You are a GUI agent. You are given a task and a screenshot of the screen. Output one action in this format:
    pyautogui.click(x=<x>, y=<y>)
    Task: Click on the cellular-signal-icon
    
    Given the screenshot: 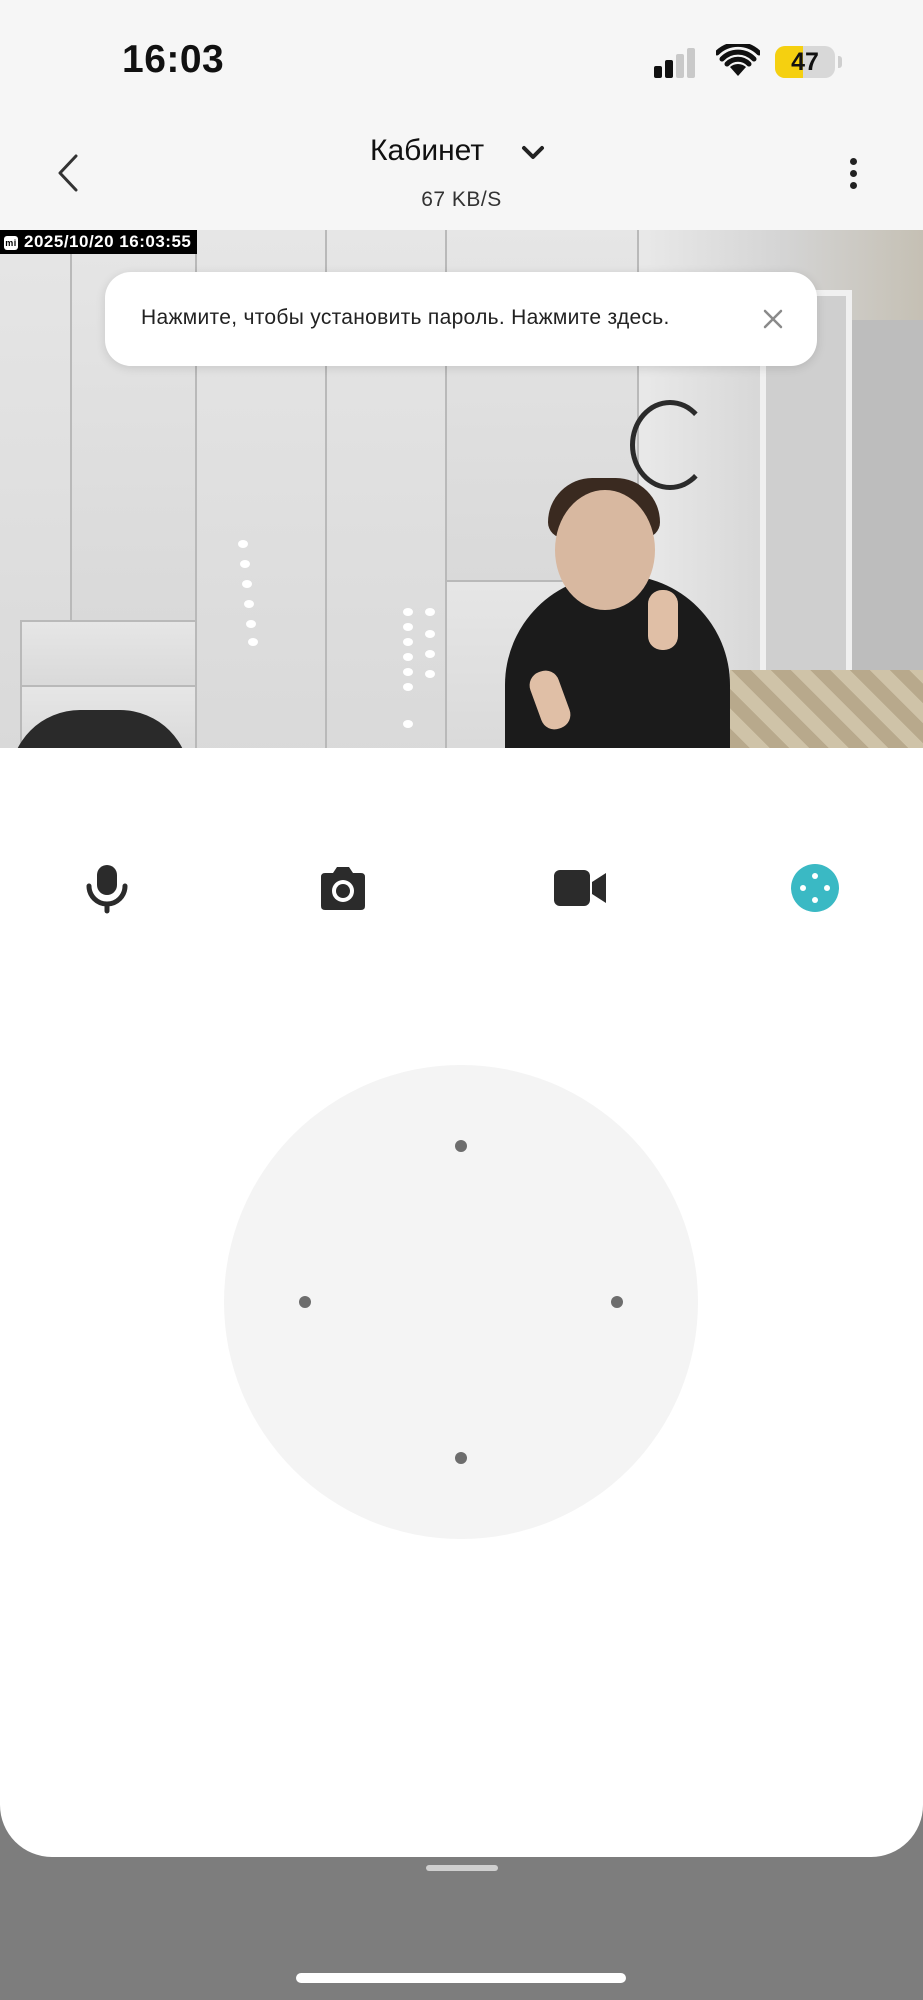 What is the action you would take?
    pyautogui.click(x=679, y=63)
    